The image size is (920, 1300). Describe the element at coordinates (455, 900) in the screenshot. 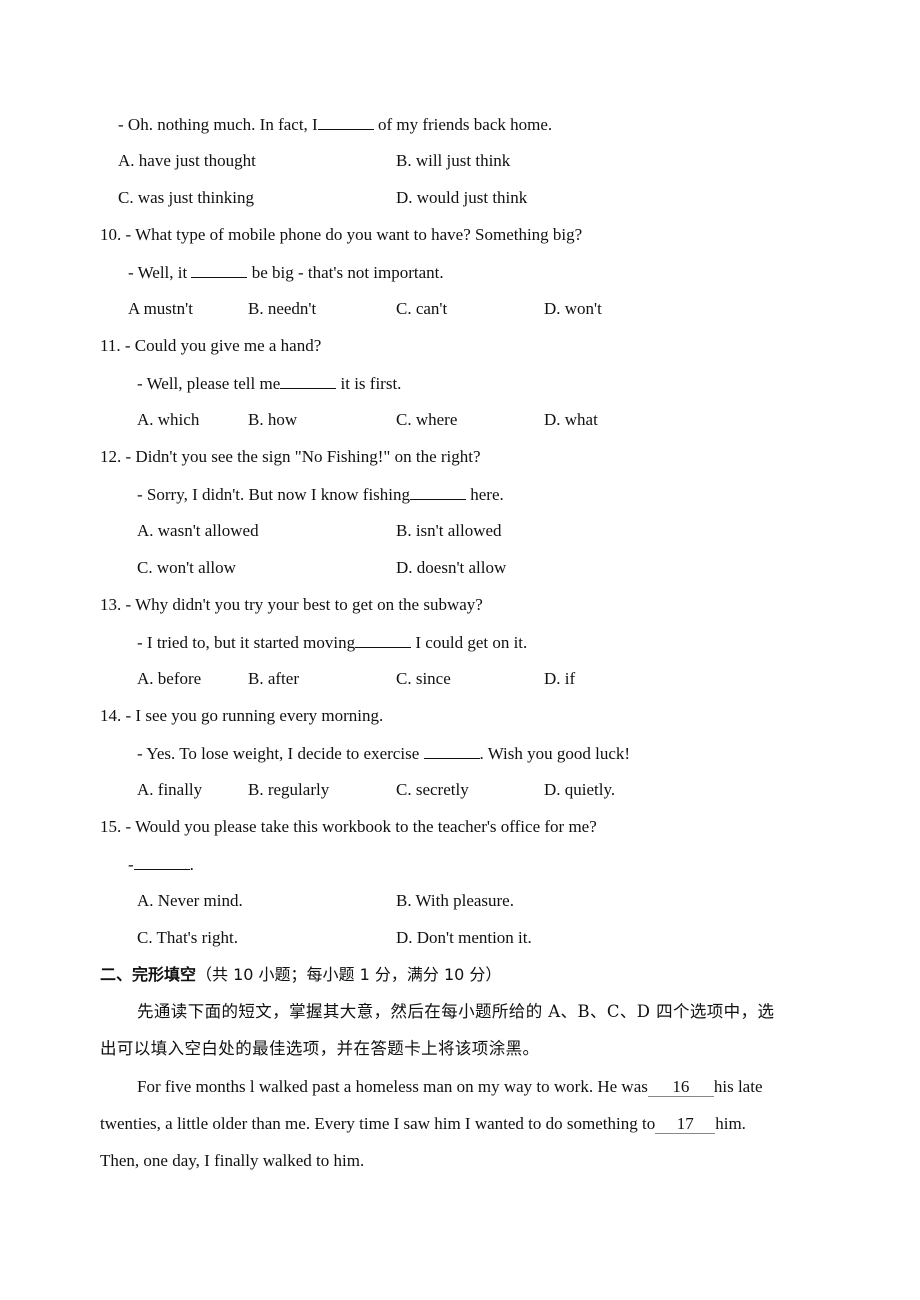

I see `q15-option-b: B. With pleasure.` at that location.